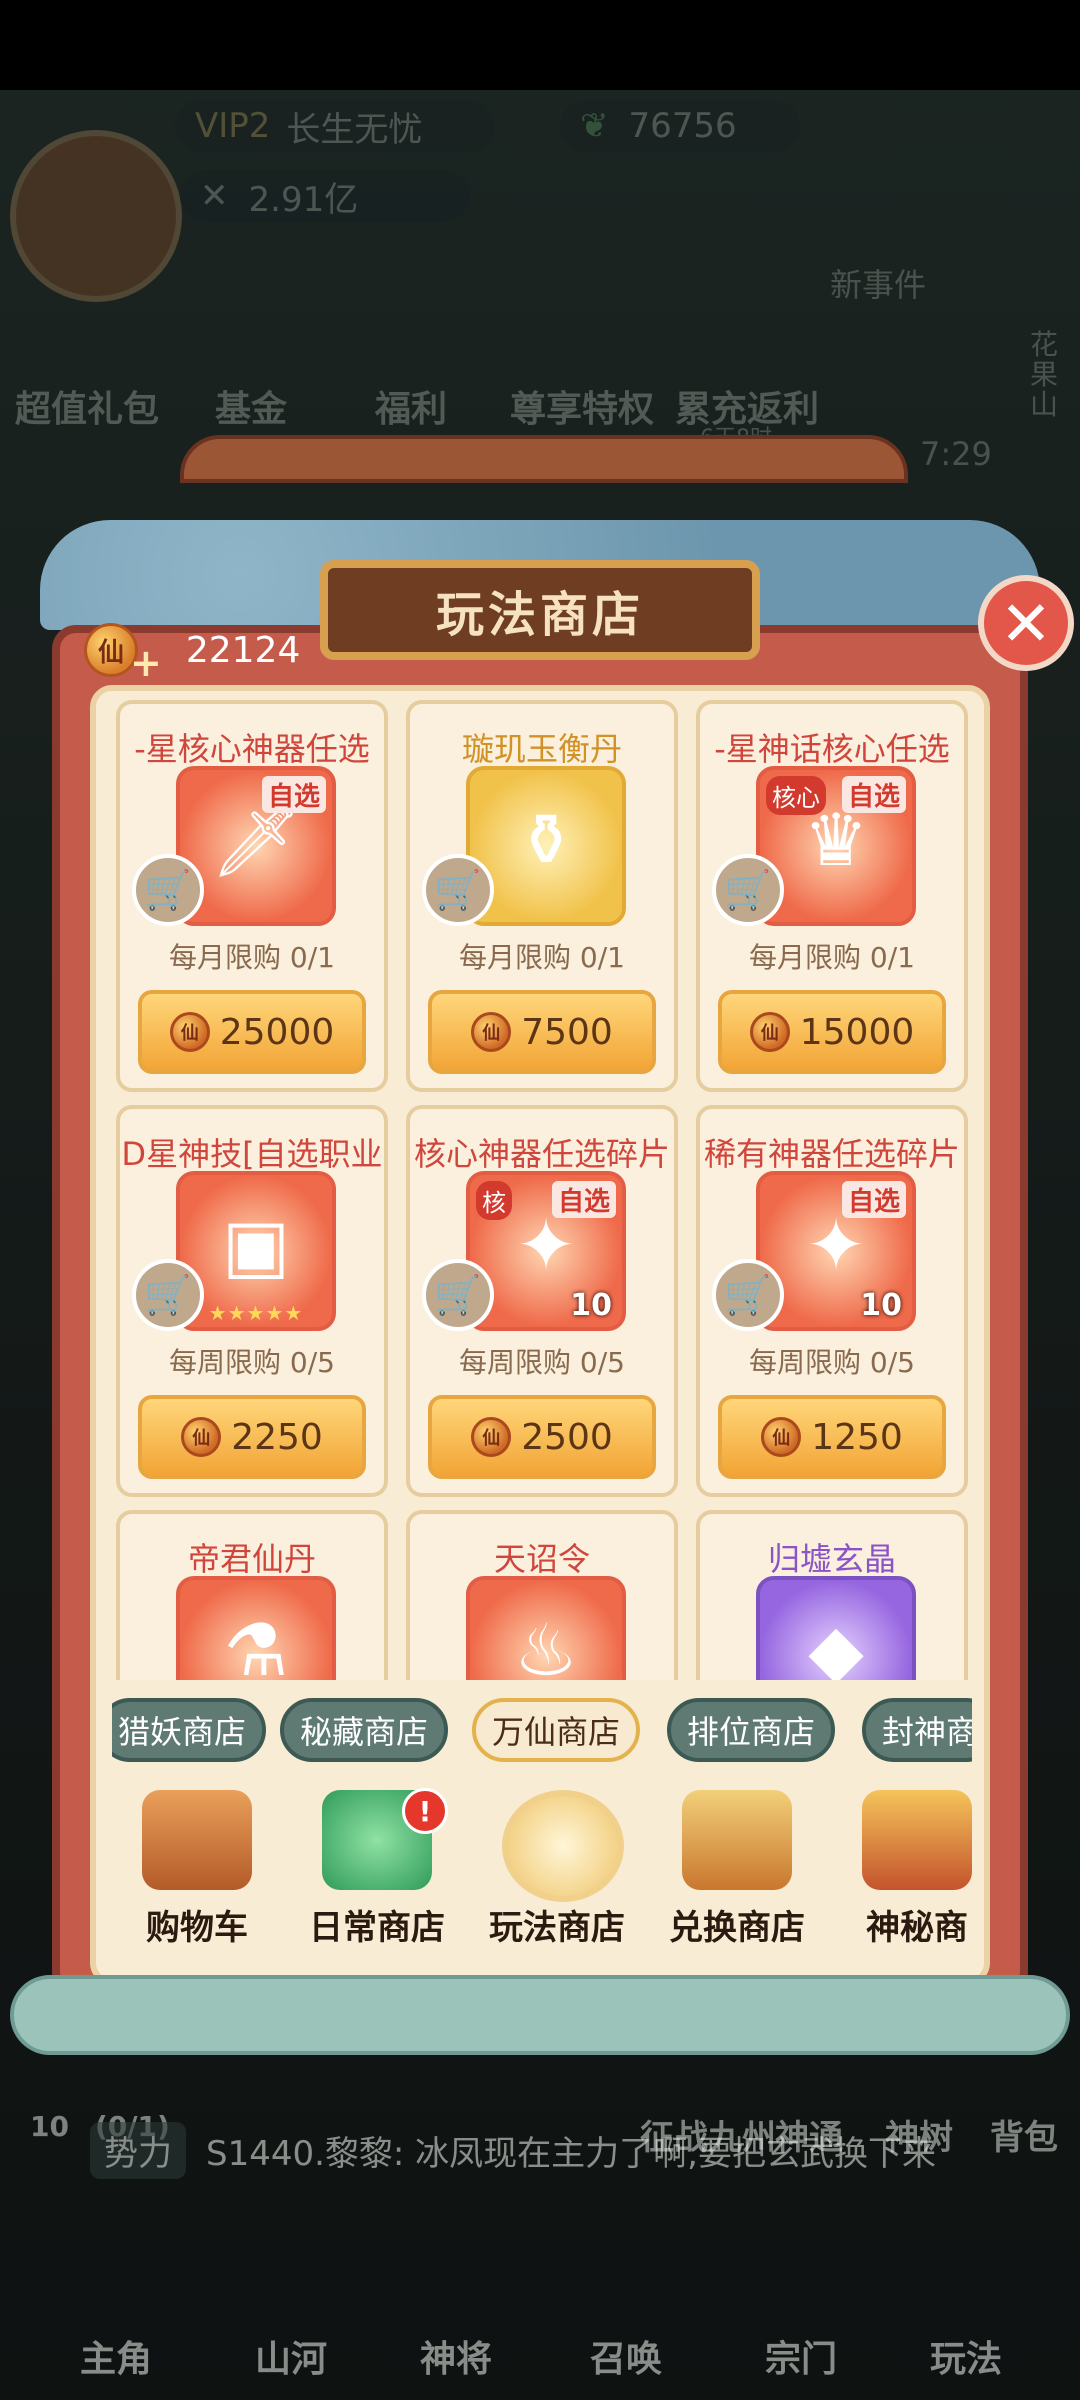  I want to click on item-price: 2500, so click(567, 1437).